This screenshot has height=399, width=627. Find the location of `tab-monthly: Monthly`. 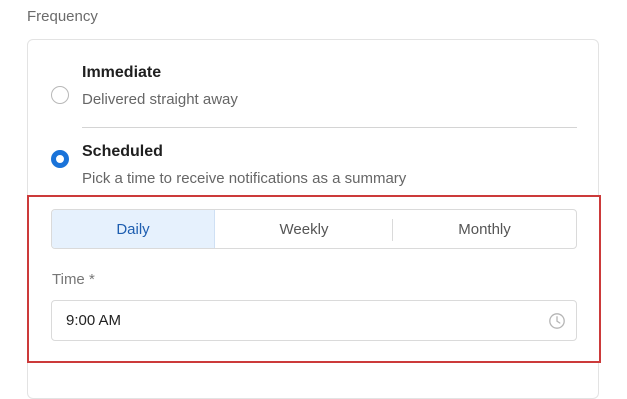

tab-monthly: Monthly is located at coordinates (484, 229).